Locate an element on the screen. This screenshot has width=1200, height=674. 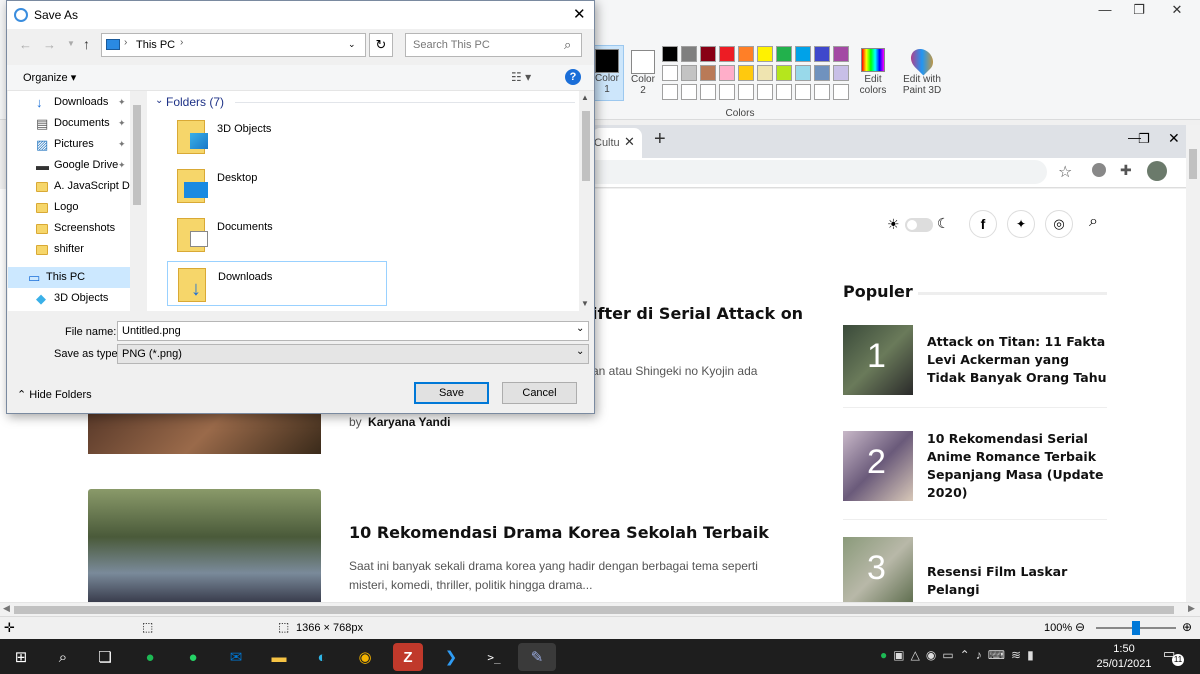
sidebar-item-shifter: shifter is located at coordinates (69, 249).